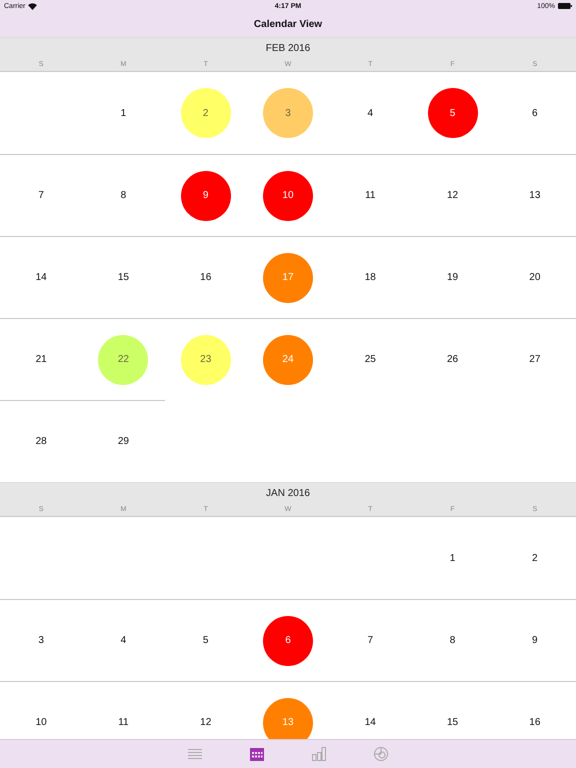 This screenshot has height=768, width=576. I want to click on day-number: 20, so click(534, 277).